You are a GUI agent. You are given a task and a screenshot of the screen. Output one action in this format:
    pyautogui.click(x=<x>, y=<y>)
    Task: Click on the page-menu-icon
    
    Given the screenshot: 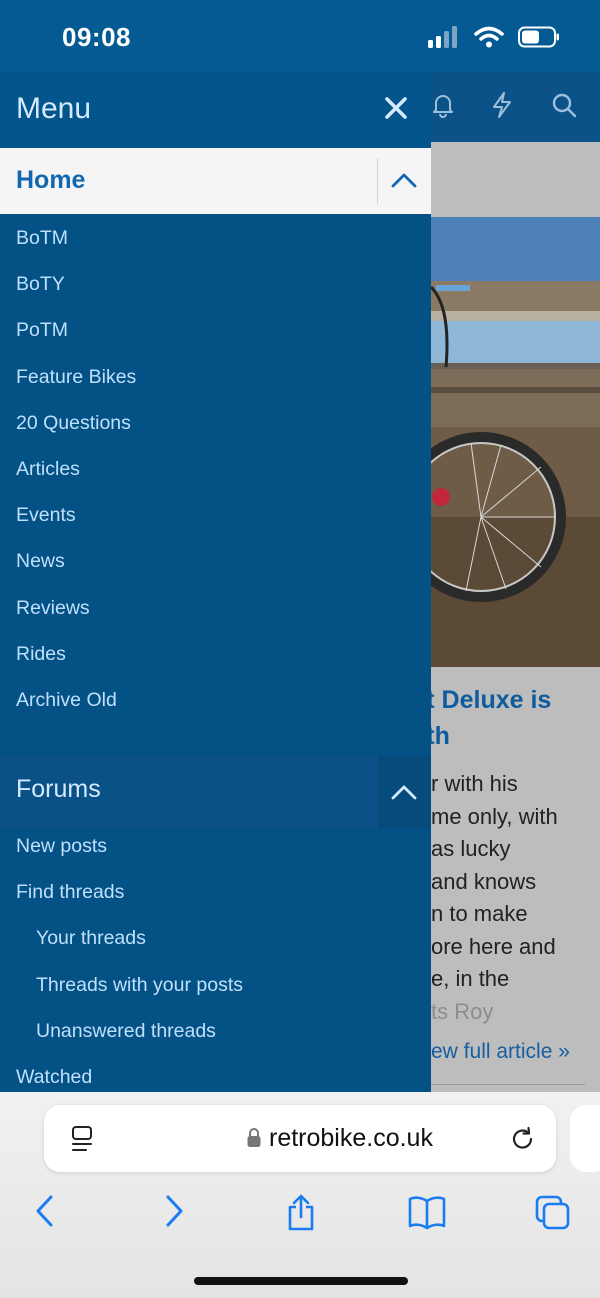 What is the action you would take?
    pyautogui.click(x=83, y=1139)
    